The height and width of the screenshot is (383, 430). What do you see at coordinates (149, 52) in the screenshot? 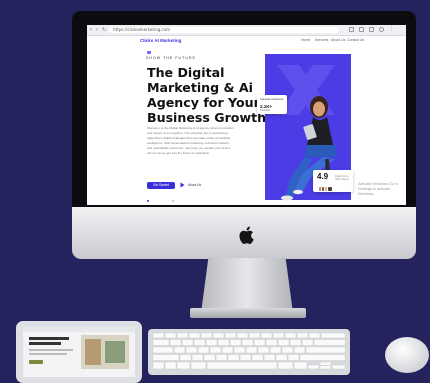
I see `accent-mark` at bounding box center [149, 52].